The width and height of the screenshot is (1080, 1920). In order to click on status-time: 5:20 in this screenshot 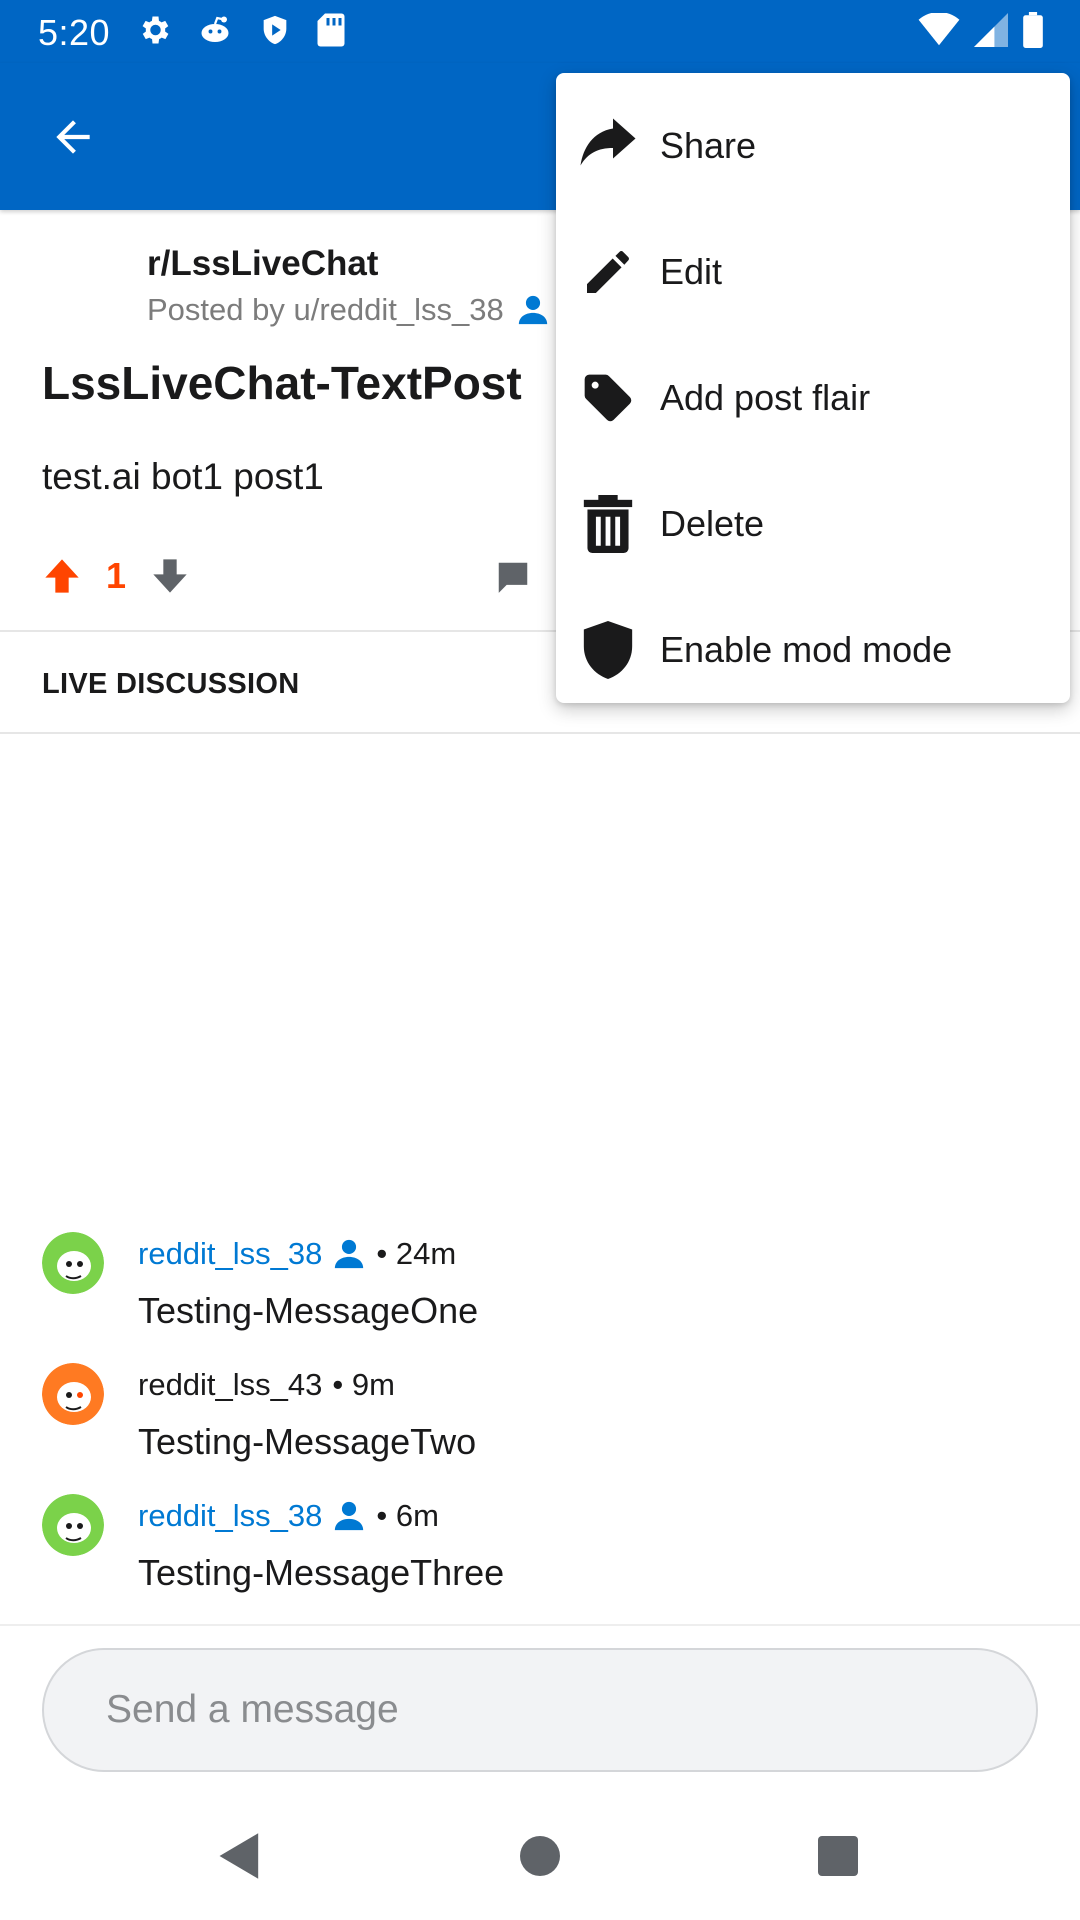, I will do `click(74, 32)`.